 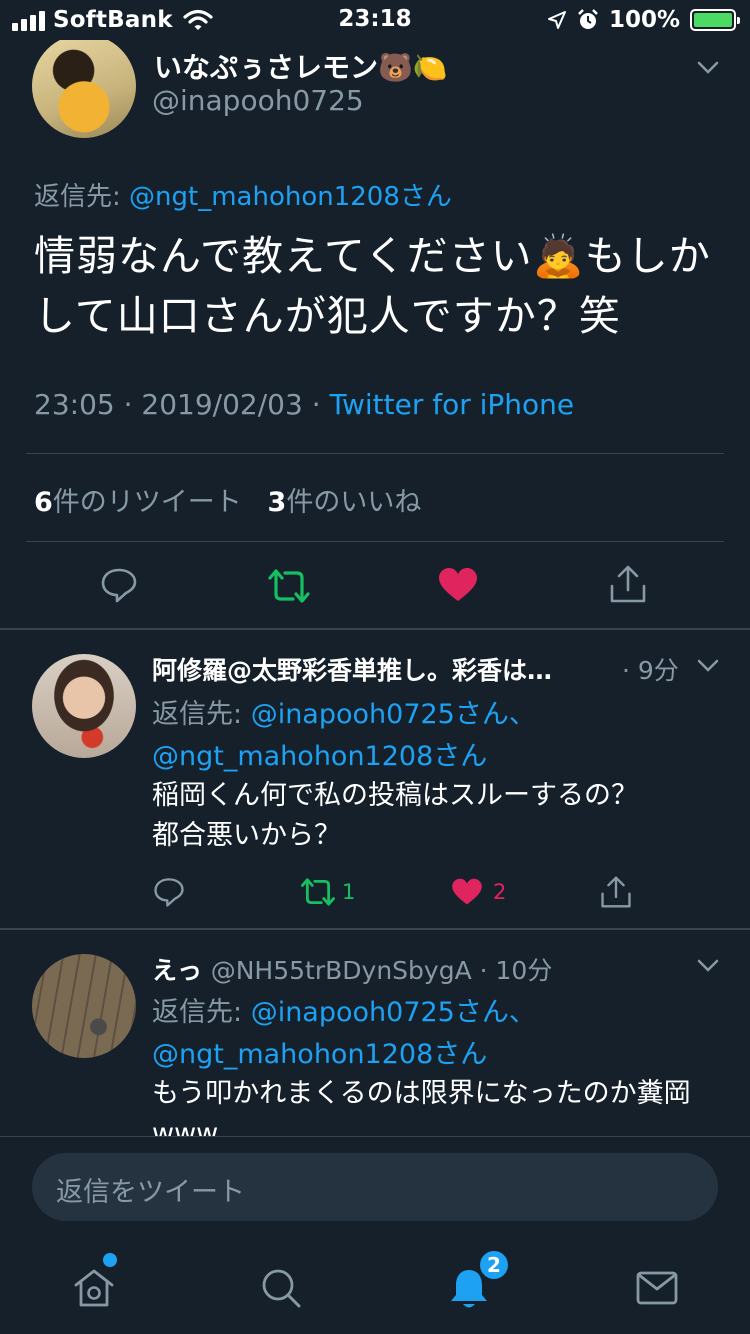 I want to click on home-icon, so click(x=94, y=1288).